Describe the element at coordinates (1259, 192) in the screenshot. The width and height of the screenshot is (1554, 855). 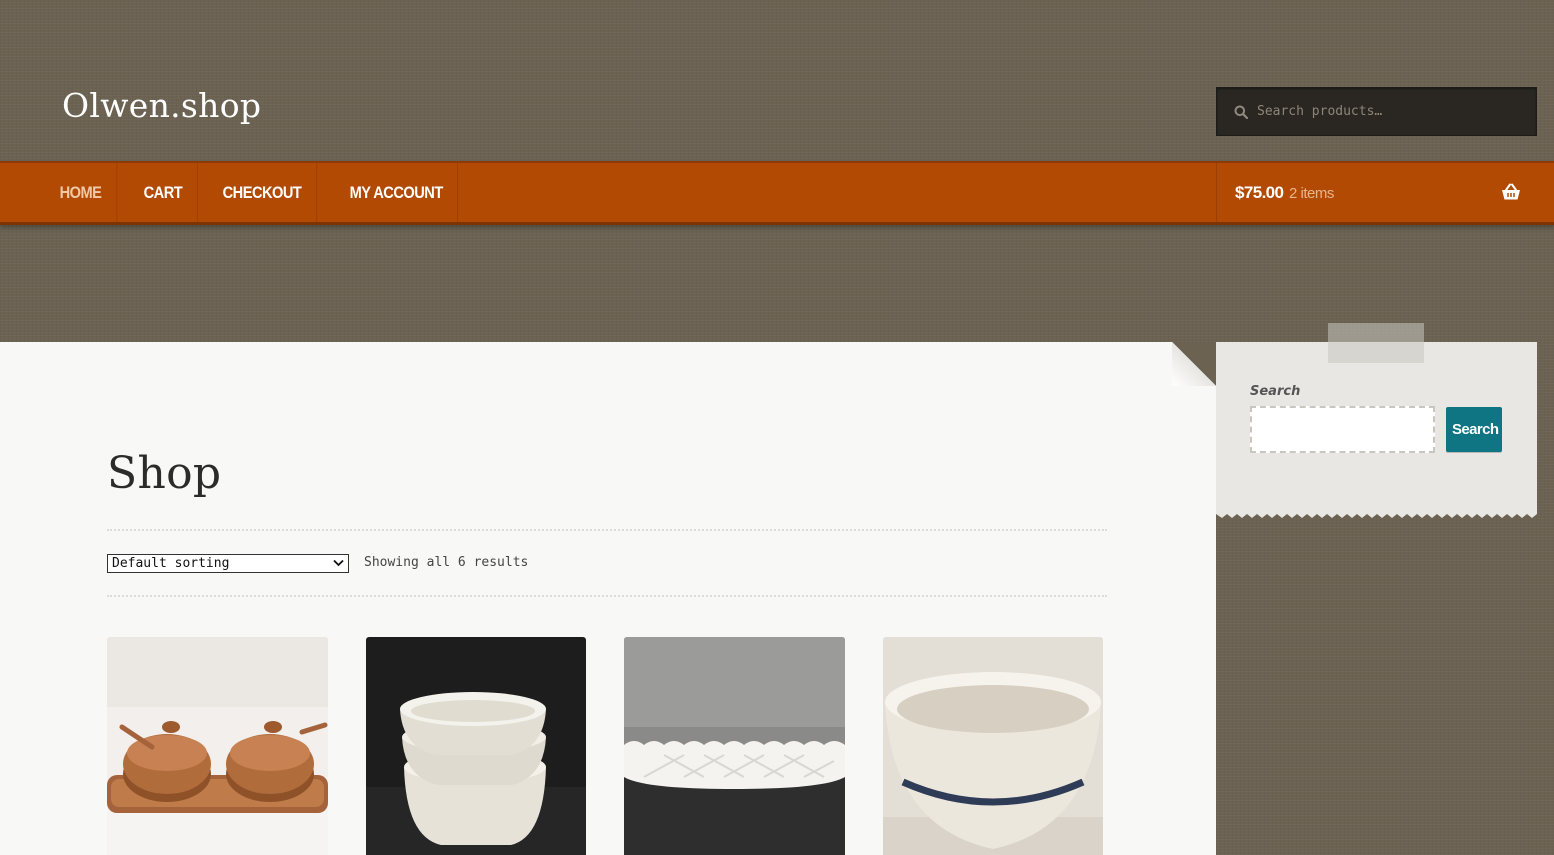
I see `cart-amount: $75.00` at that location.